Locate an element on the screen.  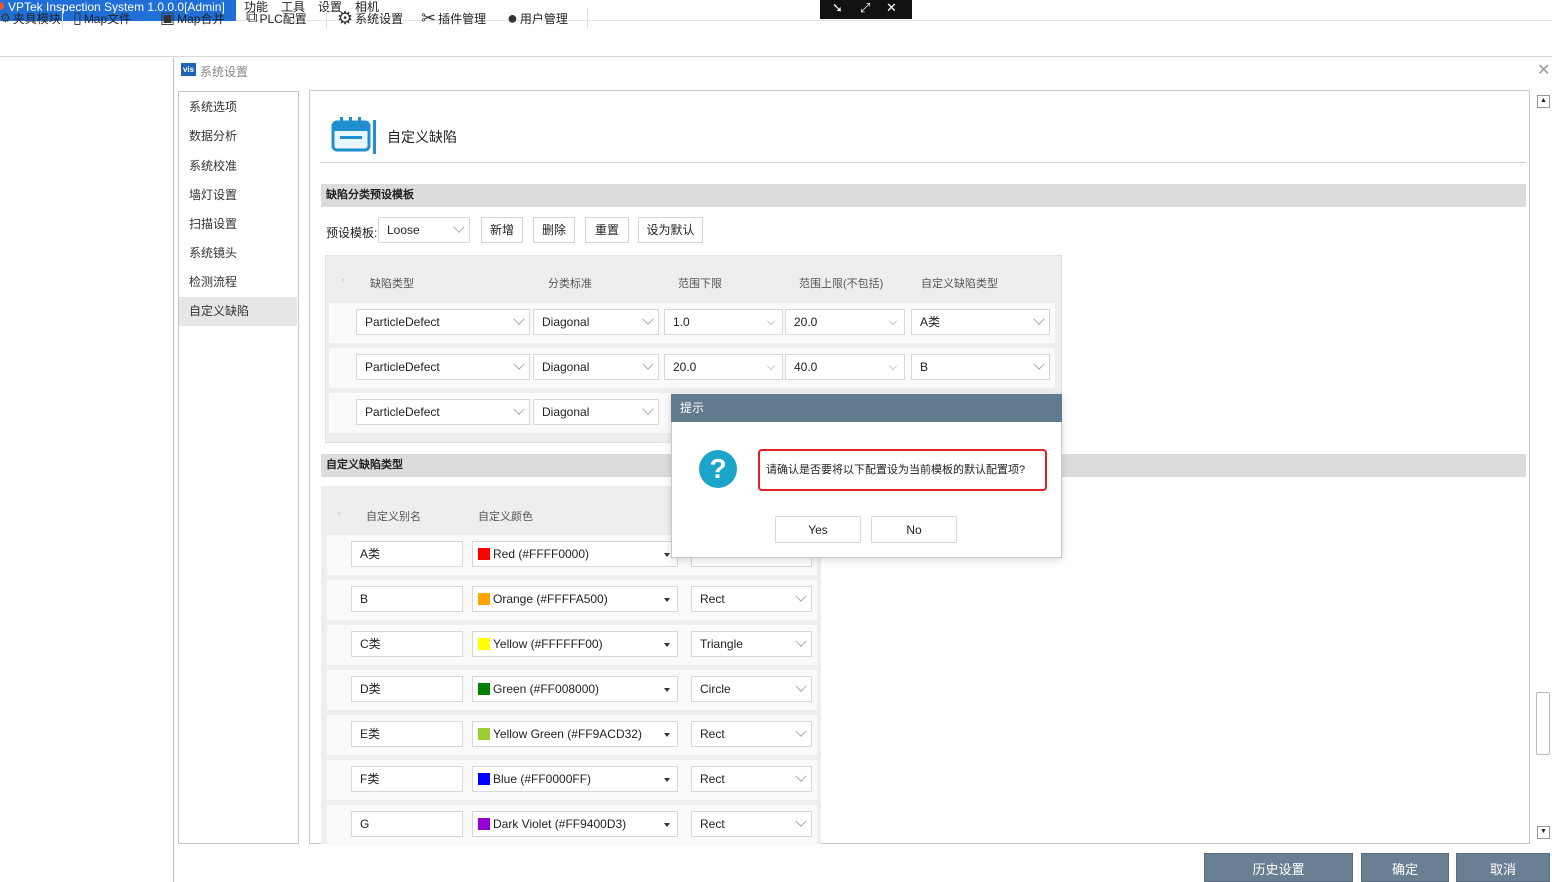
nav-item-system-options: 系统选项 is located at coordinates (238, 107).